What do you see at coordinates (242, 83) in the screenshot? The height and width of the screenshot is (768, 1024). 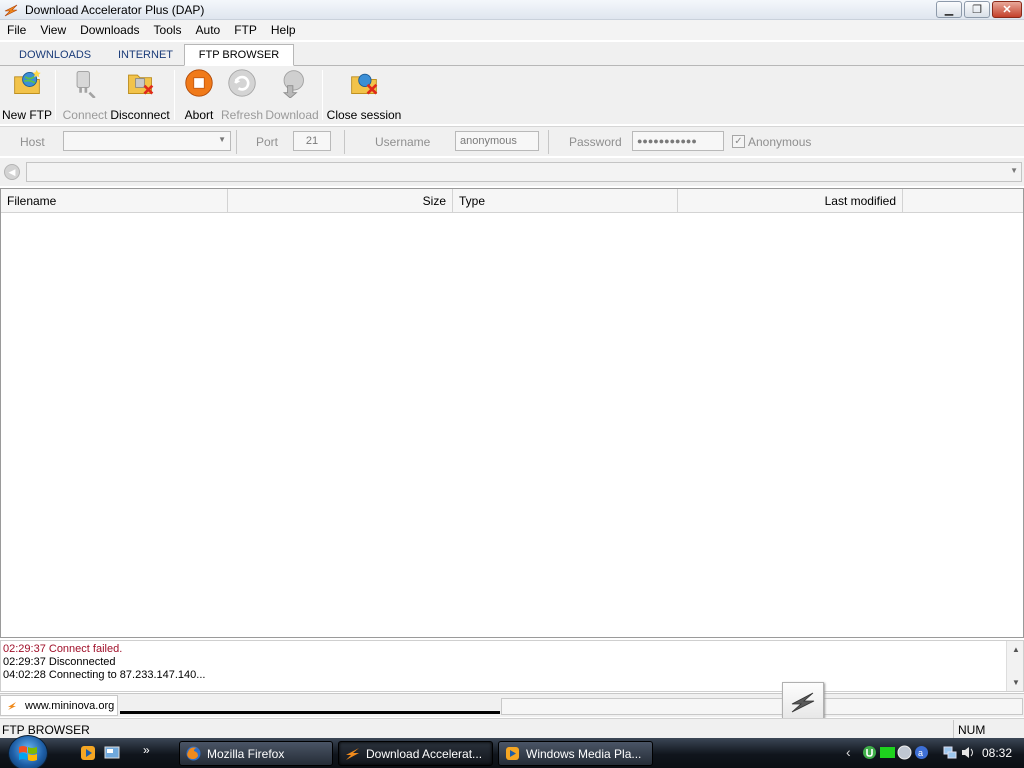 I see `refresh-icon` at bounding box center [242, 83].